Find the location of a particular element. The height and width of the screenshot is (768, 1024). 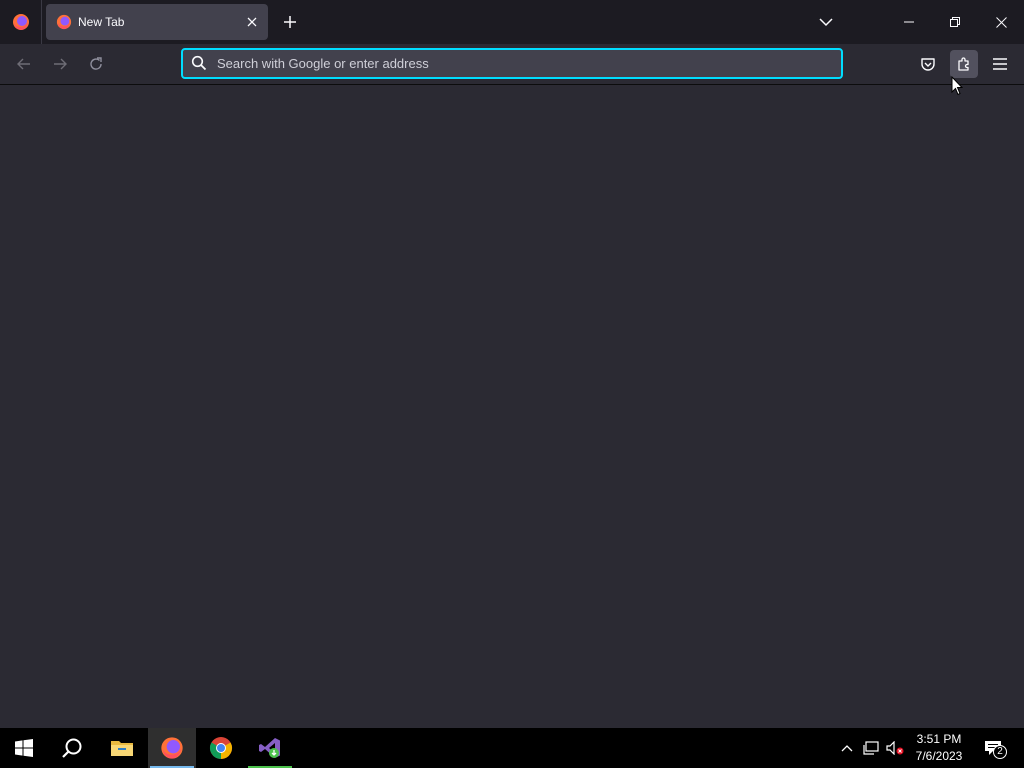

clock-time: 3:51 PM is located at coordinates (939, 739).